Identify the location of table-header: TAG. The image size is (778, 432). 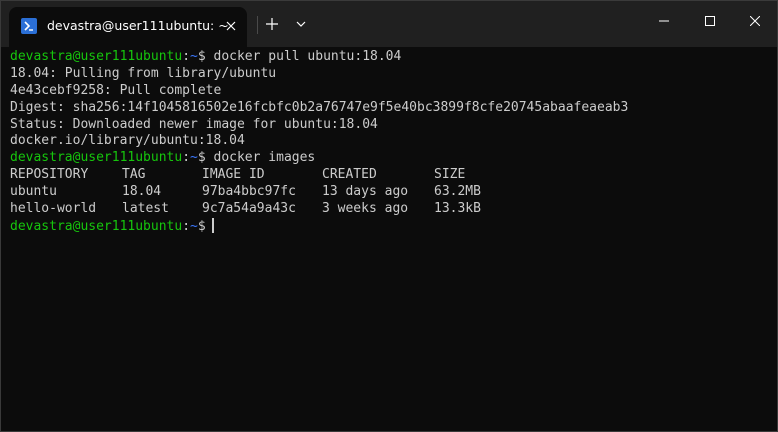
(134, 175).